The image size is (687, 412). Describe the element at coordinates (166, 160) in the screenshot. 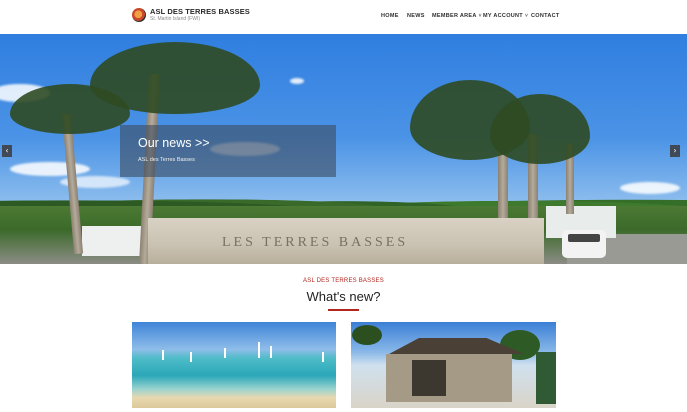

I see `hero-subheading: ASL des Terres Basses` at that location.